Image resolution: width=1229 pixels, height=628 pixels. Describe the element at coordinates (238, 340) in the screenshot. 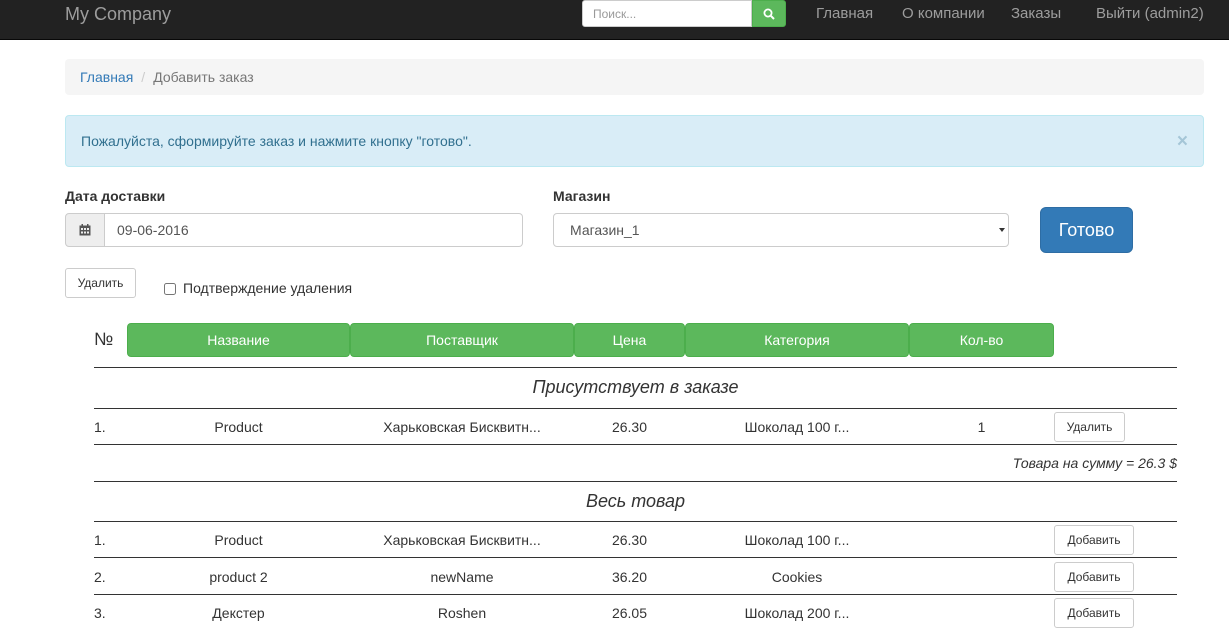

I see `header-name: Название` at that location.